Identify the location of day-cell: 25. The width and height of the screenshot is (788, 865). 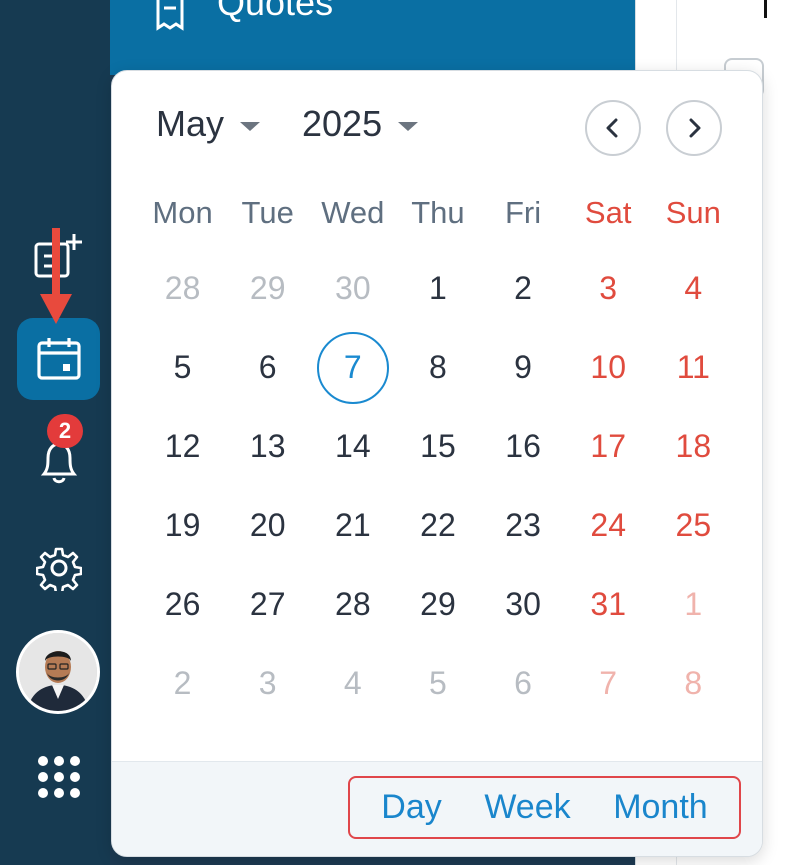
(693, 525).